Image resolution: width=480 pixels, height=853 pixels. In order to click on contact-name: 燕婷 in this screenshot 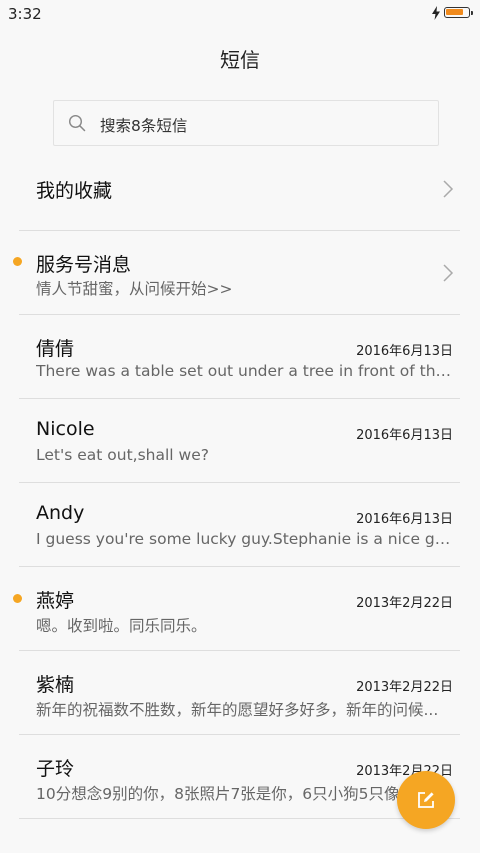, I will do `click(55, 601)`.